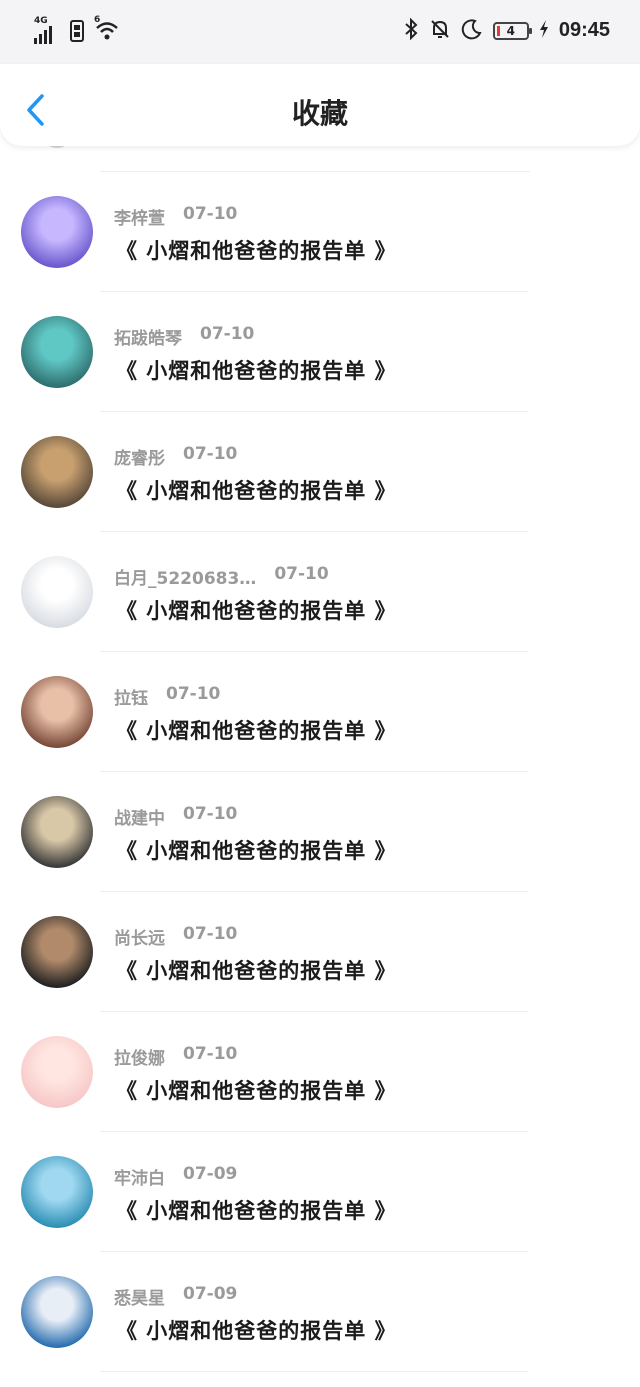  I want to click on status-time: 09:45, so click(584, 30).